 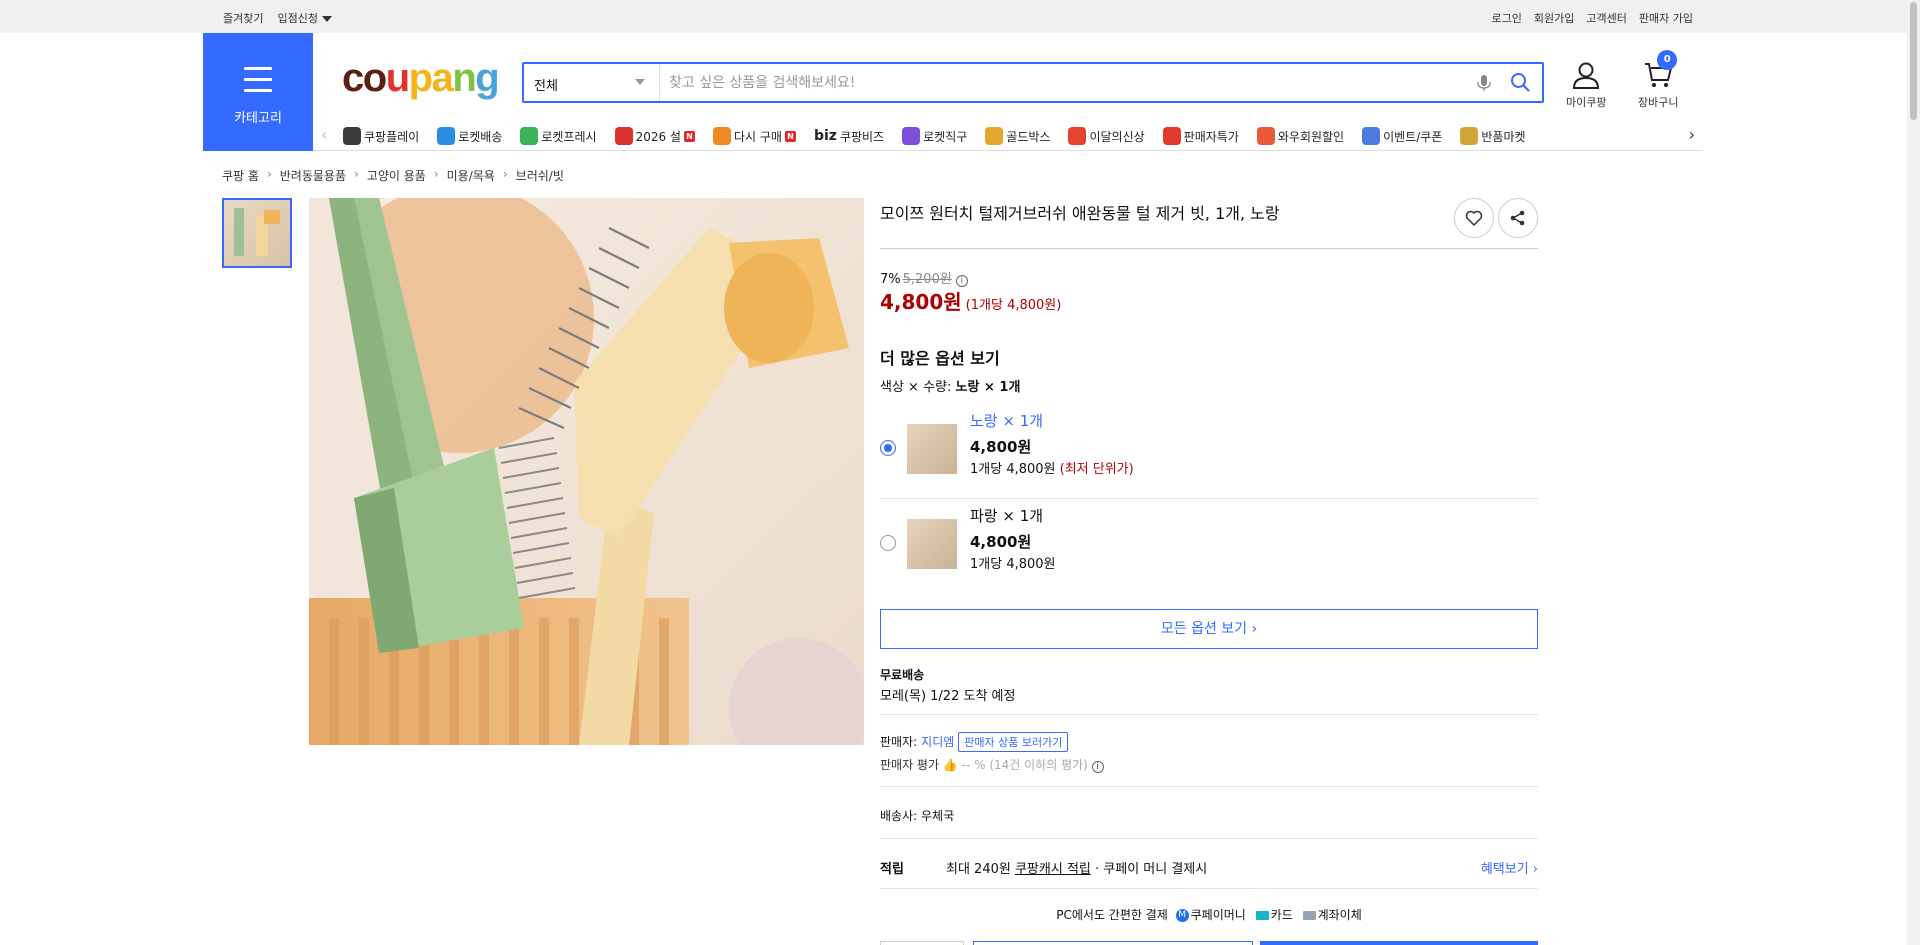 I want to click on login-link: 로그인, so click(x=1507, y=18).